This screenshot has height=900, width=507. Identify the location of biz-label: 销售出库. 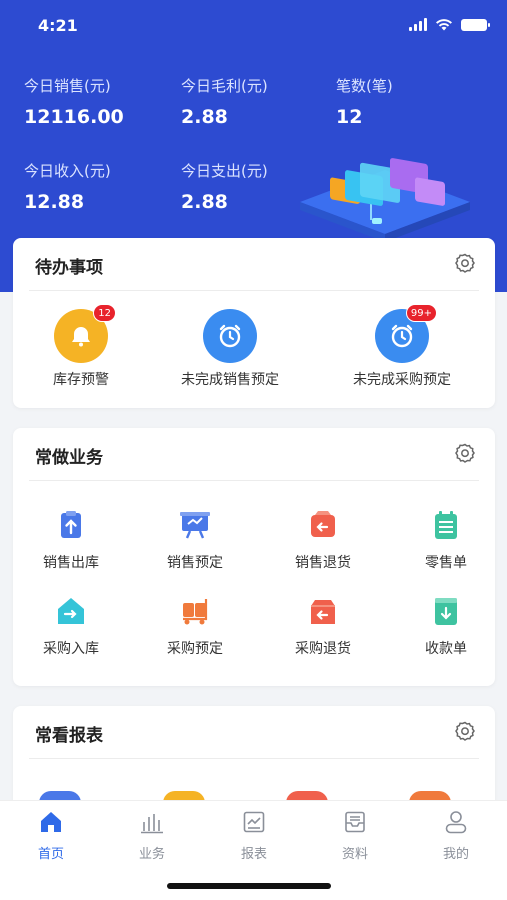
(71, 563).